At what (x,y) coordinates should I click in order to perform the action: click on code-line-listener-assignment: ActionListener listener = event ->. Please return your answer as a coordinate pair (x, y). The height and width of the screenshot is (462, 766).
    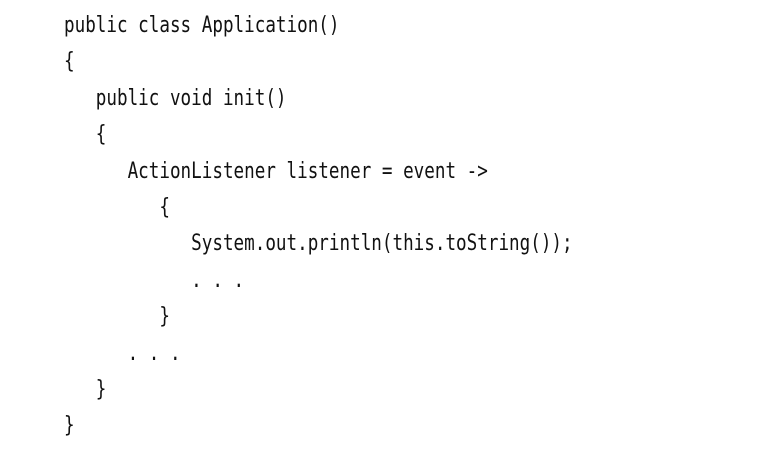
    Looking at the image, I should click on (276, 171).